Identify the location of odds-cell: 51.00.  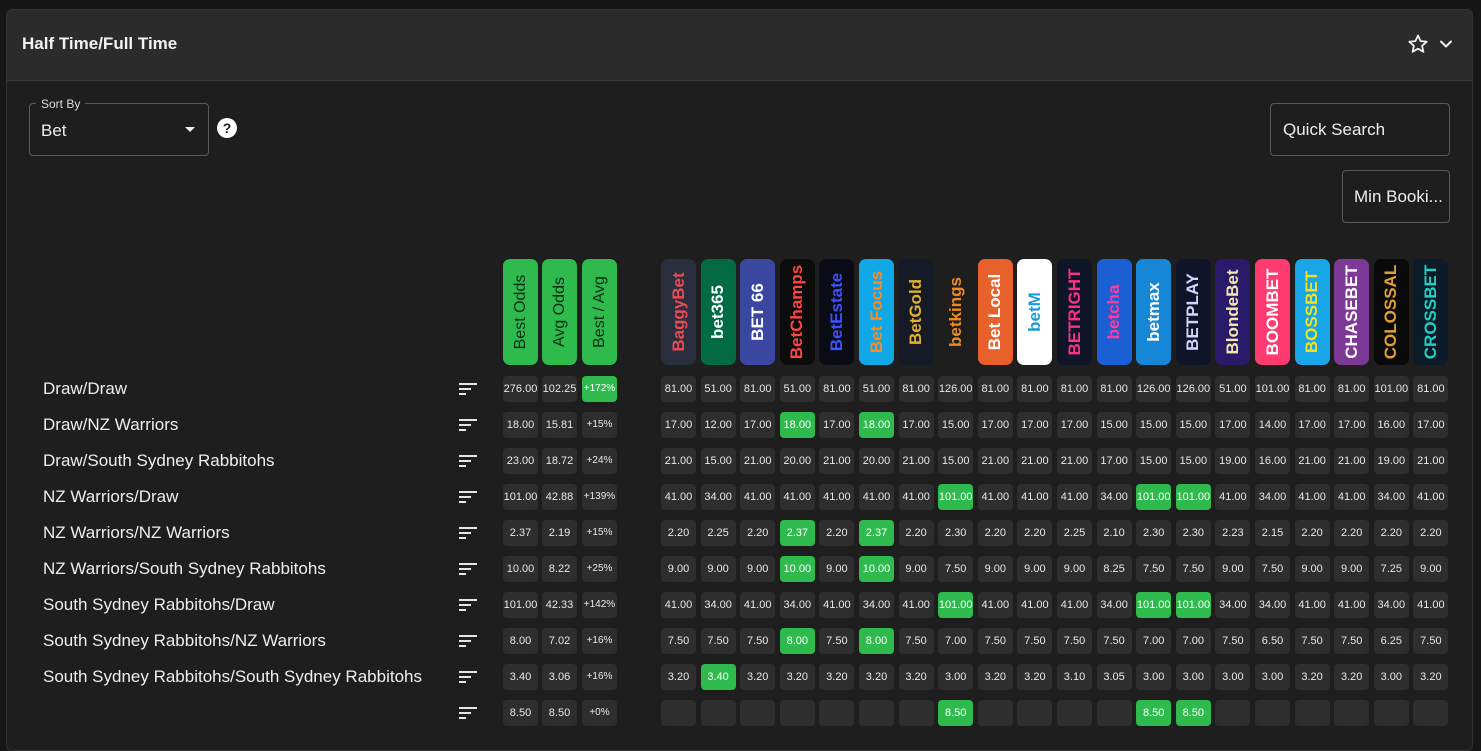
(718, 389).